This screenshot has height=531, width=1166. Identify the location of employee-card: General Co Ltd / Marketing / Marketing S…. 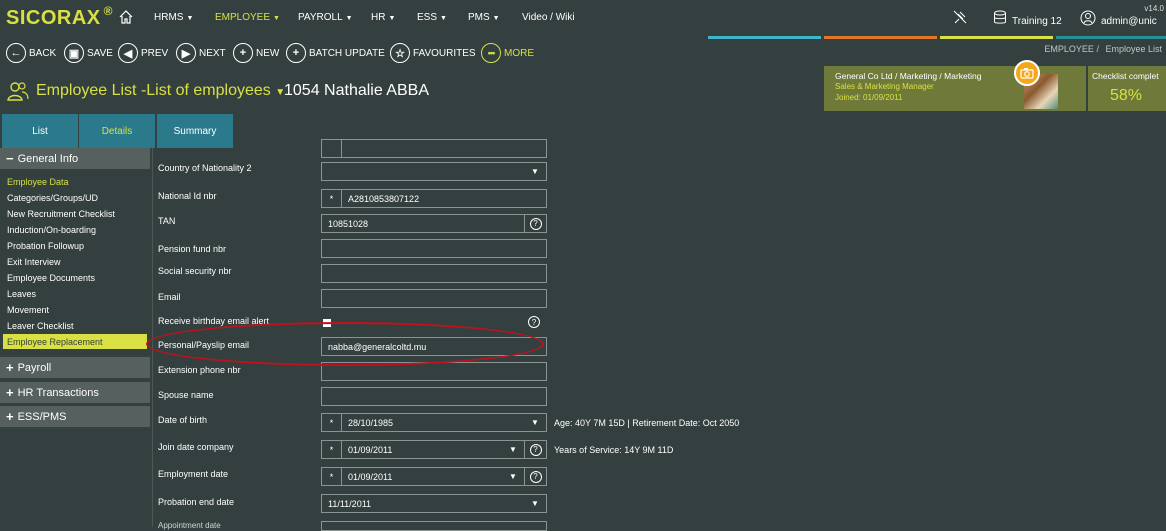
(955, 85).